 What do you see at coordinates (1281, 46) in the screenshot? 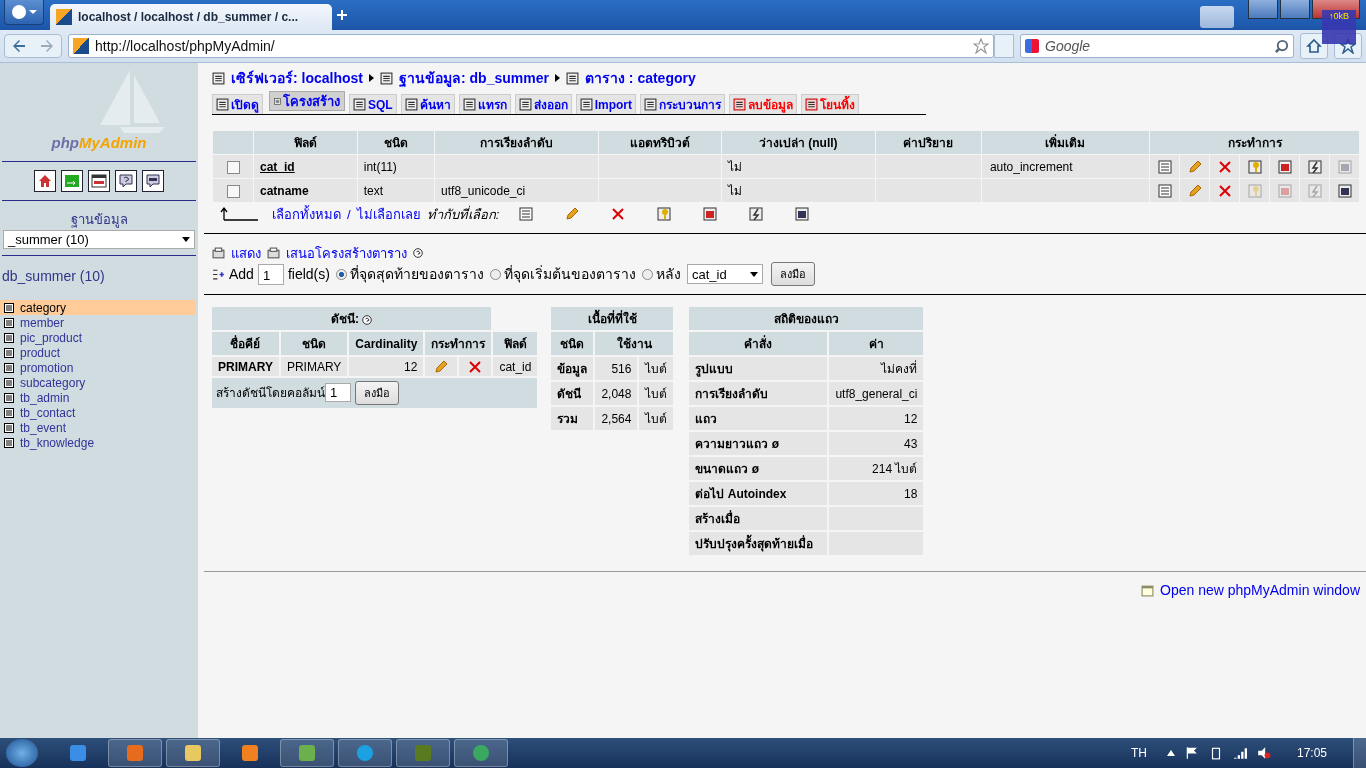
I see `search-icon` at bounding box center [1281, 46].